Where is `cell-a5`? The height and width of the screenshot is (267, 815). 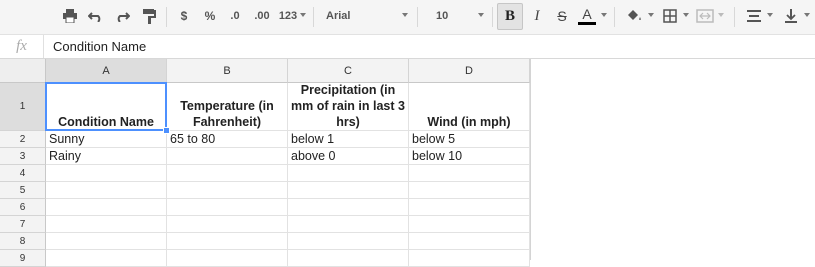
cell-a5 is located at coordinates (106, 190).